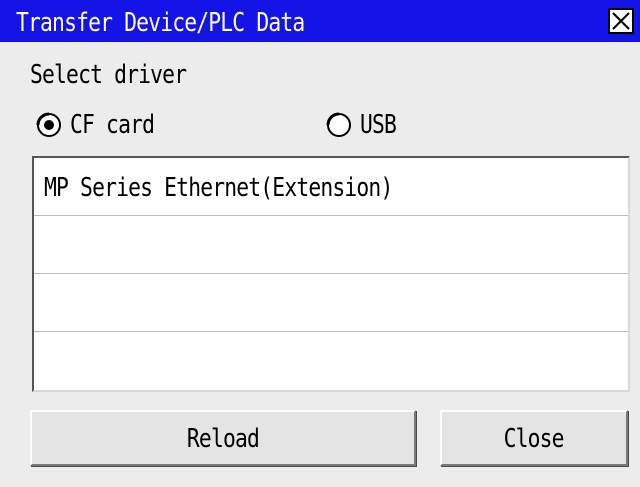 This screenshot has height=487, width=640. Describe the element at coordinates (320, 21) in the screenshot. I see `title-bar: Transfer Device/PLC Data` at that location.